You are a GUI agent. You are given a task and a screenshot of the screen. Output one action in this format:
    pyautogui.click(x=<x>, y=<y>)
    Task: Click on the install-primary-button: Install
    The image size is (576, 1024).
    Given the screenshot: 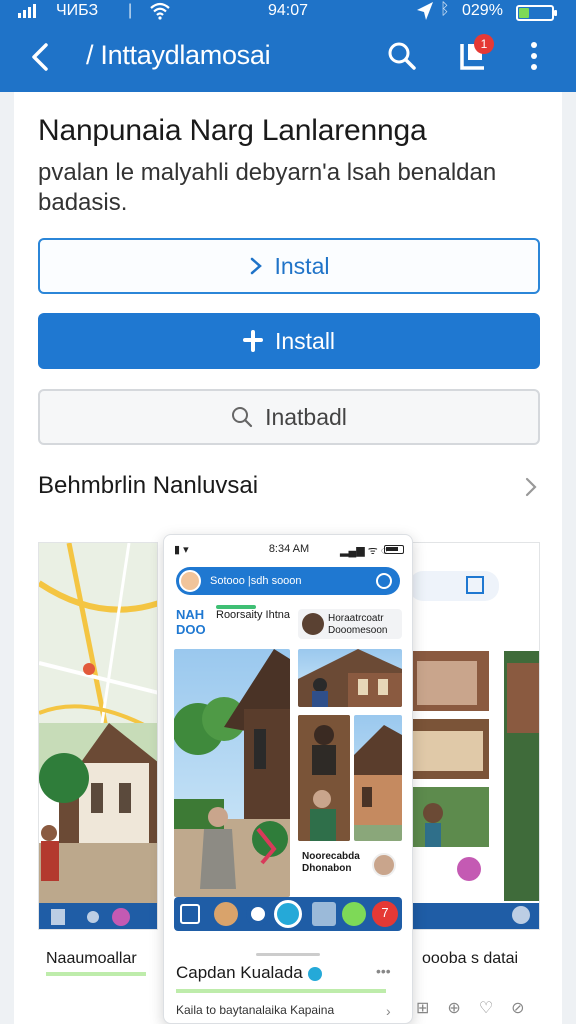 What is the action you would take?
    pyautogui.click(x=289, y=341)
    